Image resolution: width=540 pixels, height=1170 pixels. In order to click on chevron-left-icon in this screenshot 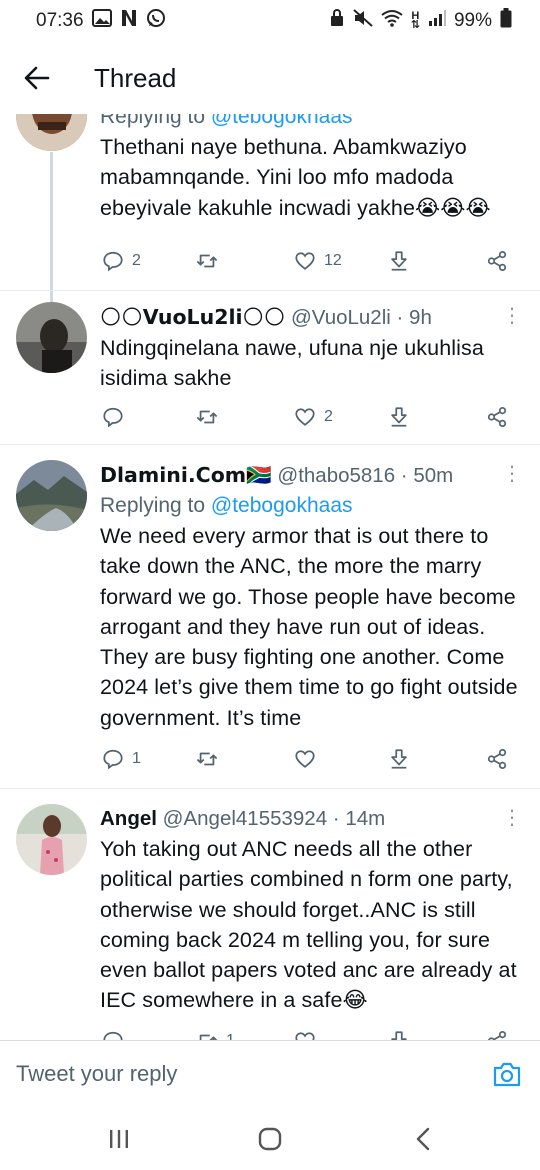, I will do `click(423, 1139)`.